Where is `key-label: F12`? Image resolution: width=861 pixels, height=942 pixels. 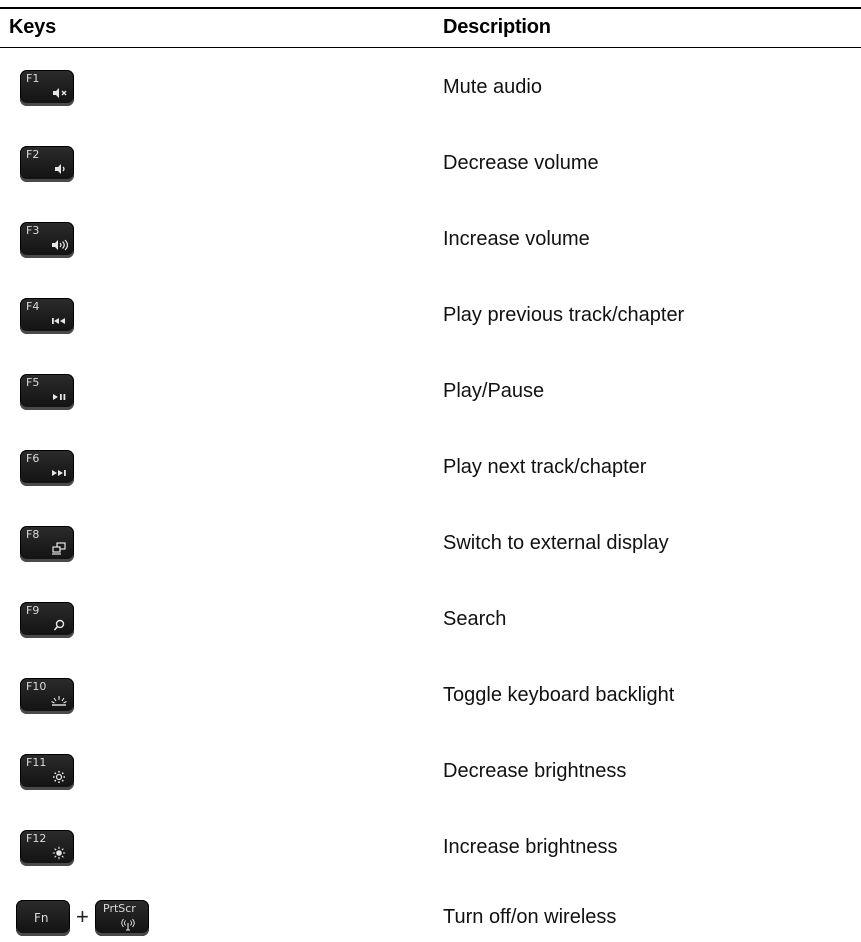
key-label: F12 is located at coordinates (36, 838).